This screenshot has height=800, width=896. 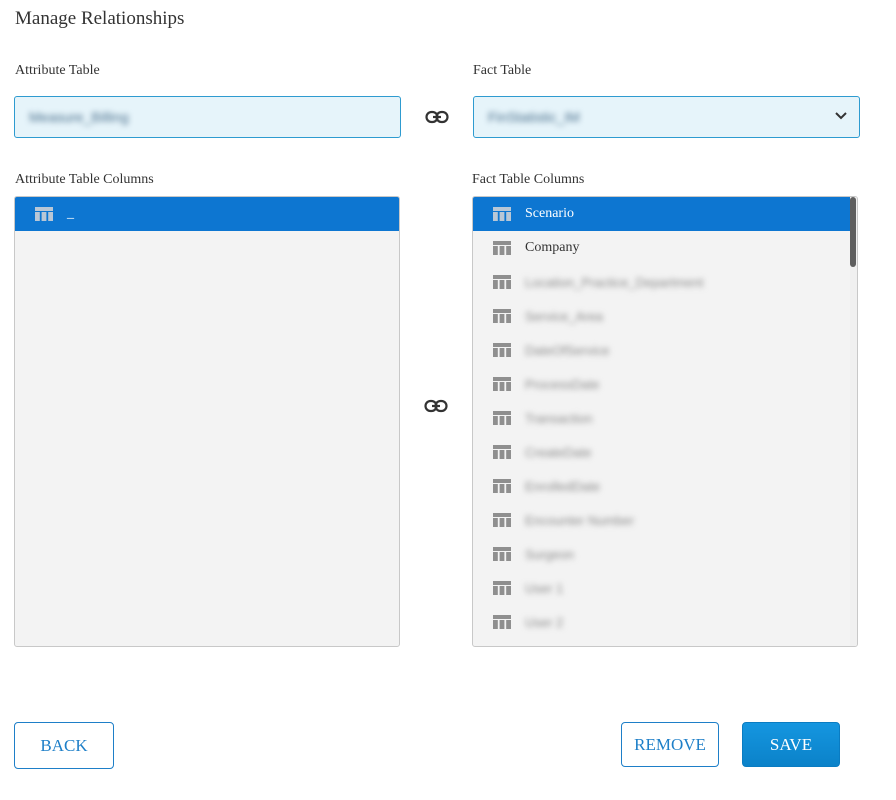 What do you see at coordinates (661, 588) in the screenshot?
I see `column-row: User 1` at bounding box center [661, 588].